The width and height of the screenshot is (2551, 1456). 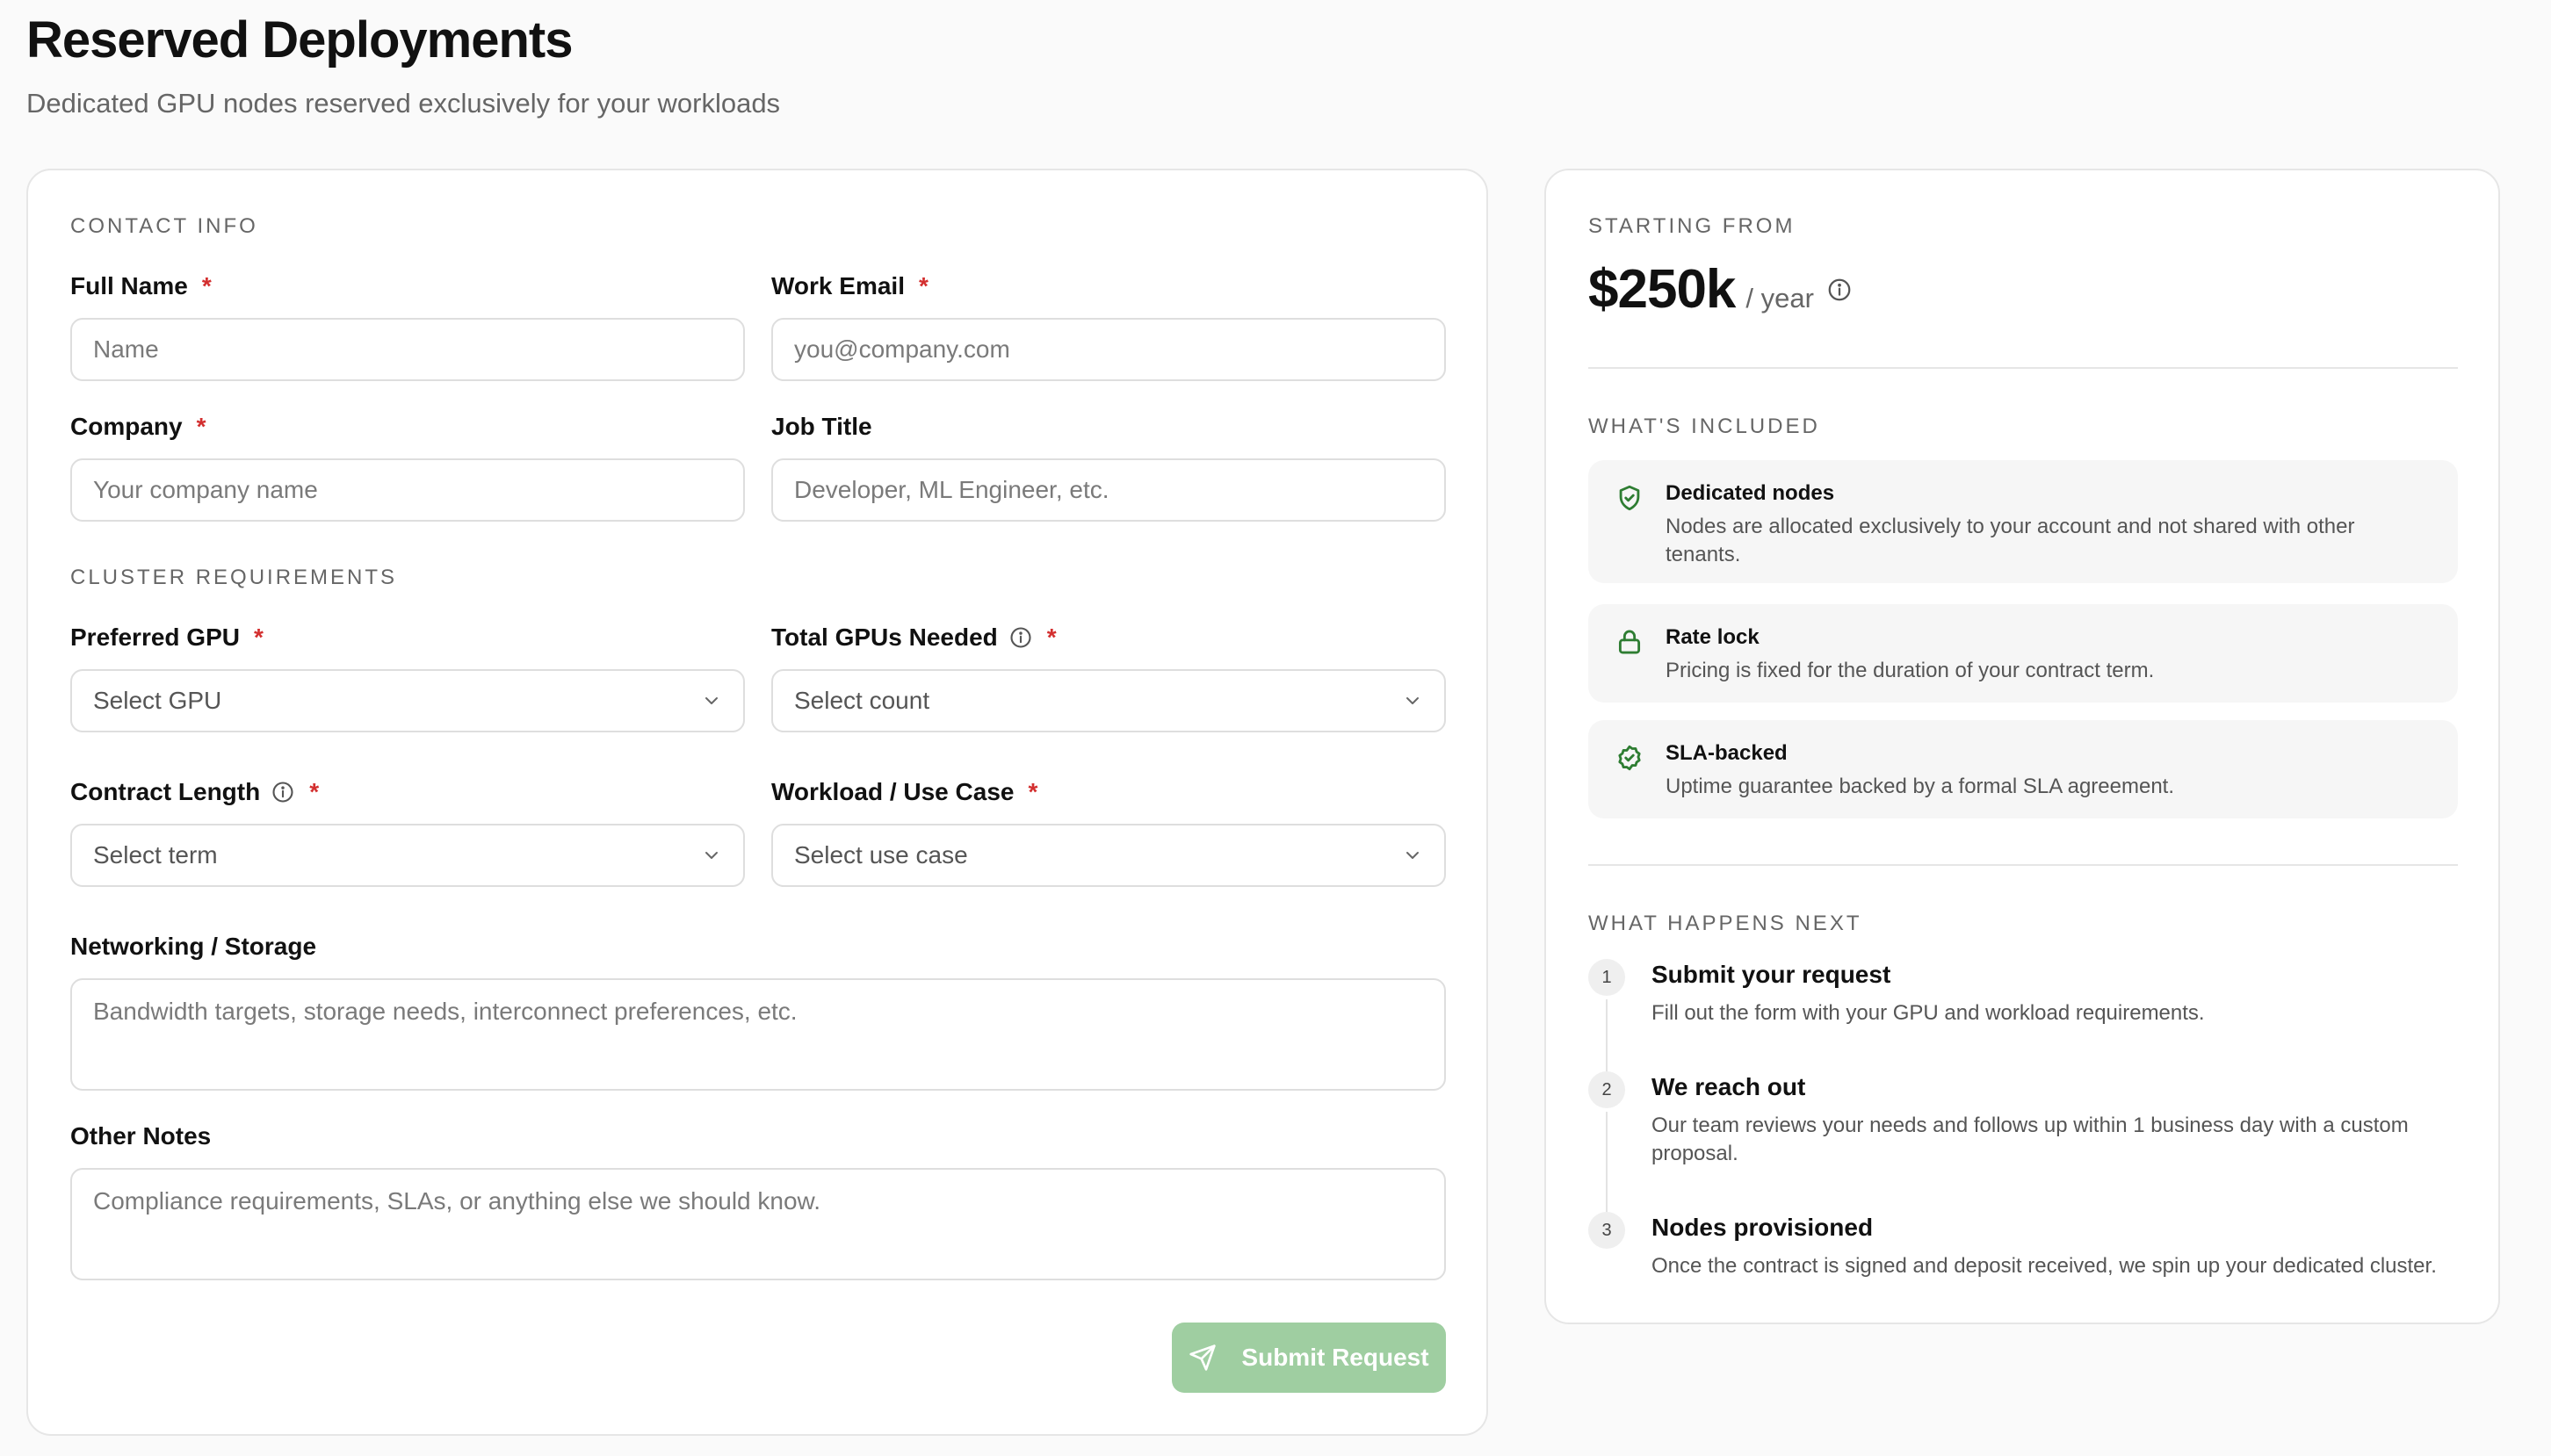 What do you see at coordinates (884, 637) in the screenshot?
I see `total-gpus-label-text: Total GPUs Needed` at bounding box center [884, 637].